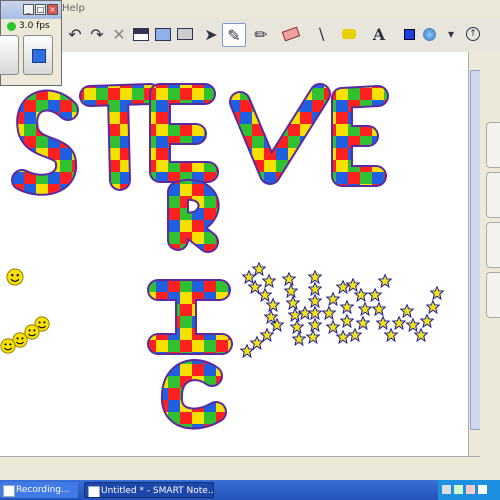 The image size is (500, 500). I want to click on properties-icon, so click(429, 34).